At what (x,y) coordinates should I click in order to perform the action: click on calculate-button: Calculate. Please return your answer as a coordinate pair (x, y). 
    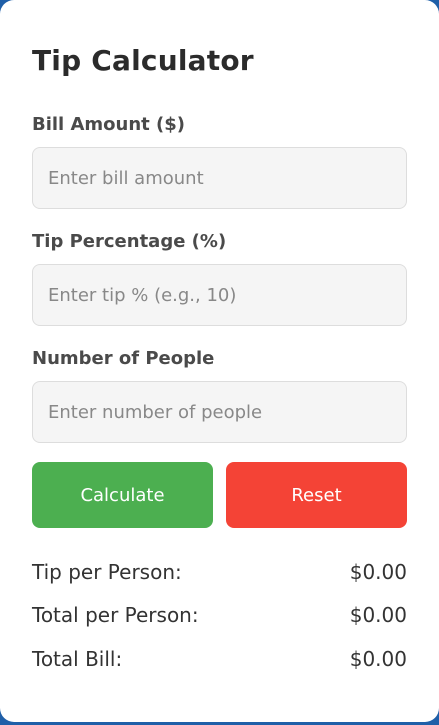
    Looking at the image, I should click on (122, 495).